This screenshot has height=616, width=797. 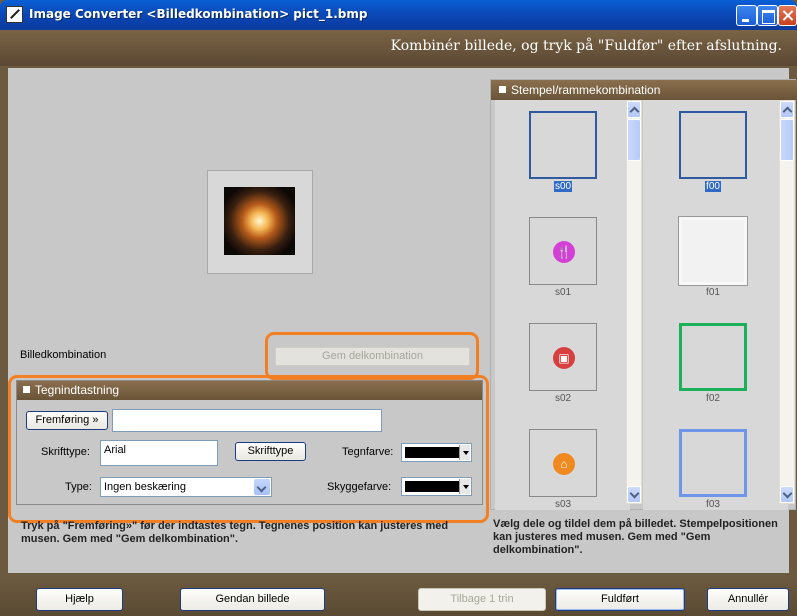 What do you see at coordinates (713, 292) in the screenshot?
I see `frame-label: f01` at bounding box center [713, 292].